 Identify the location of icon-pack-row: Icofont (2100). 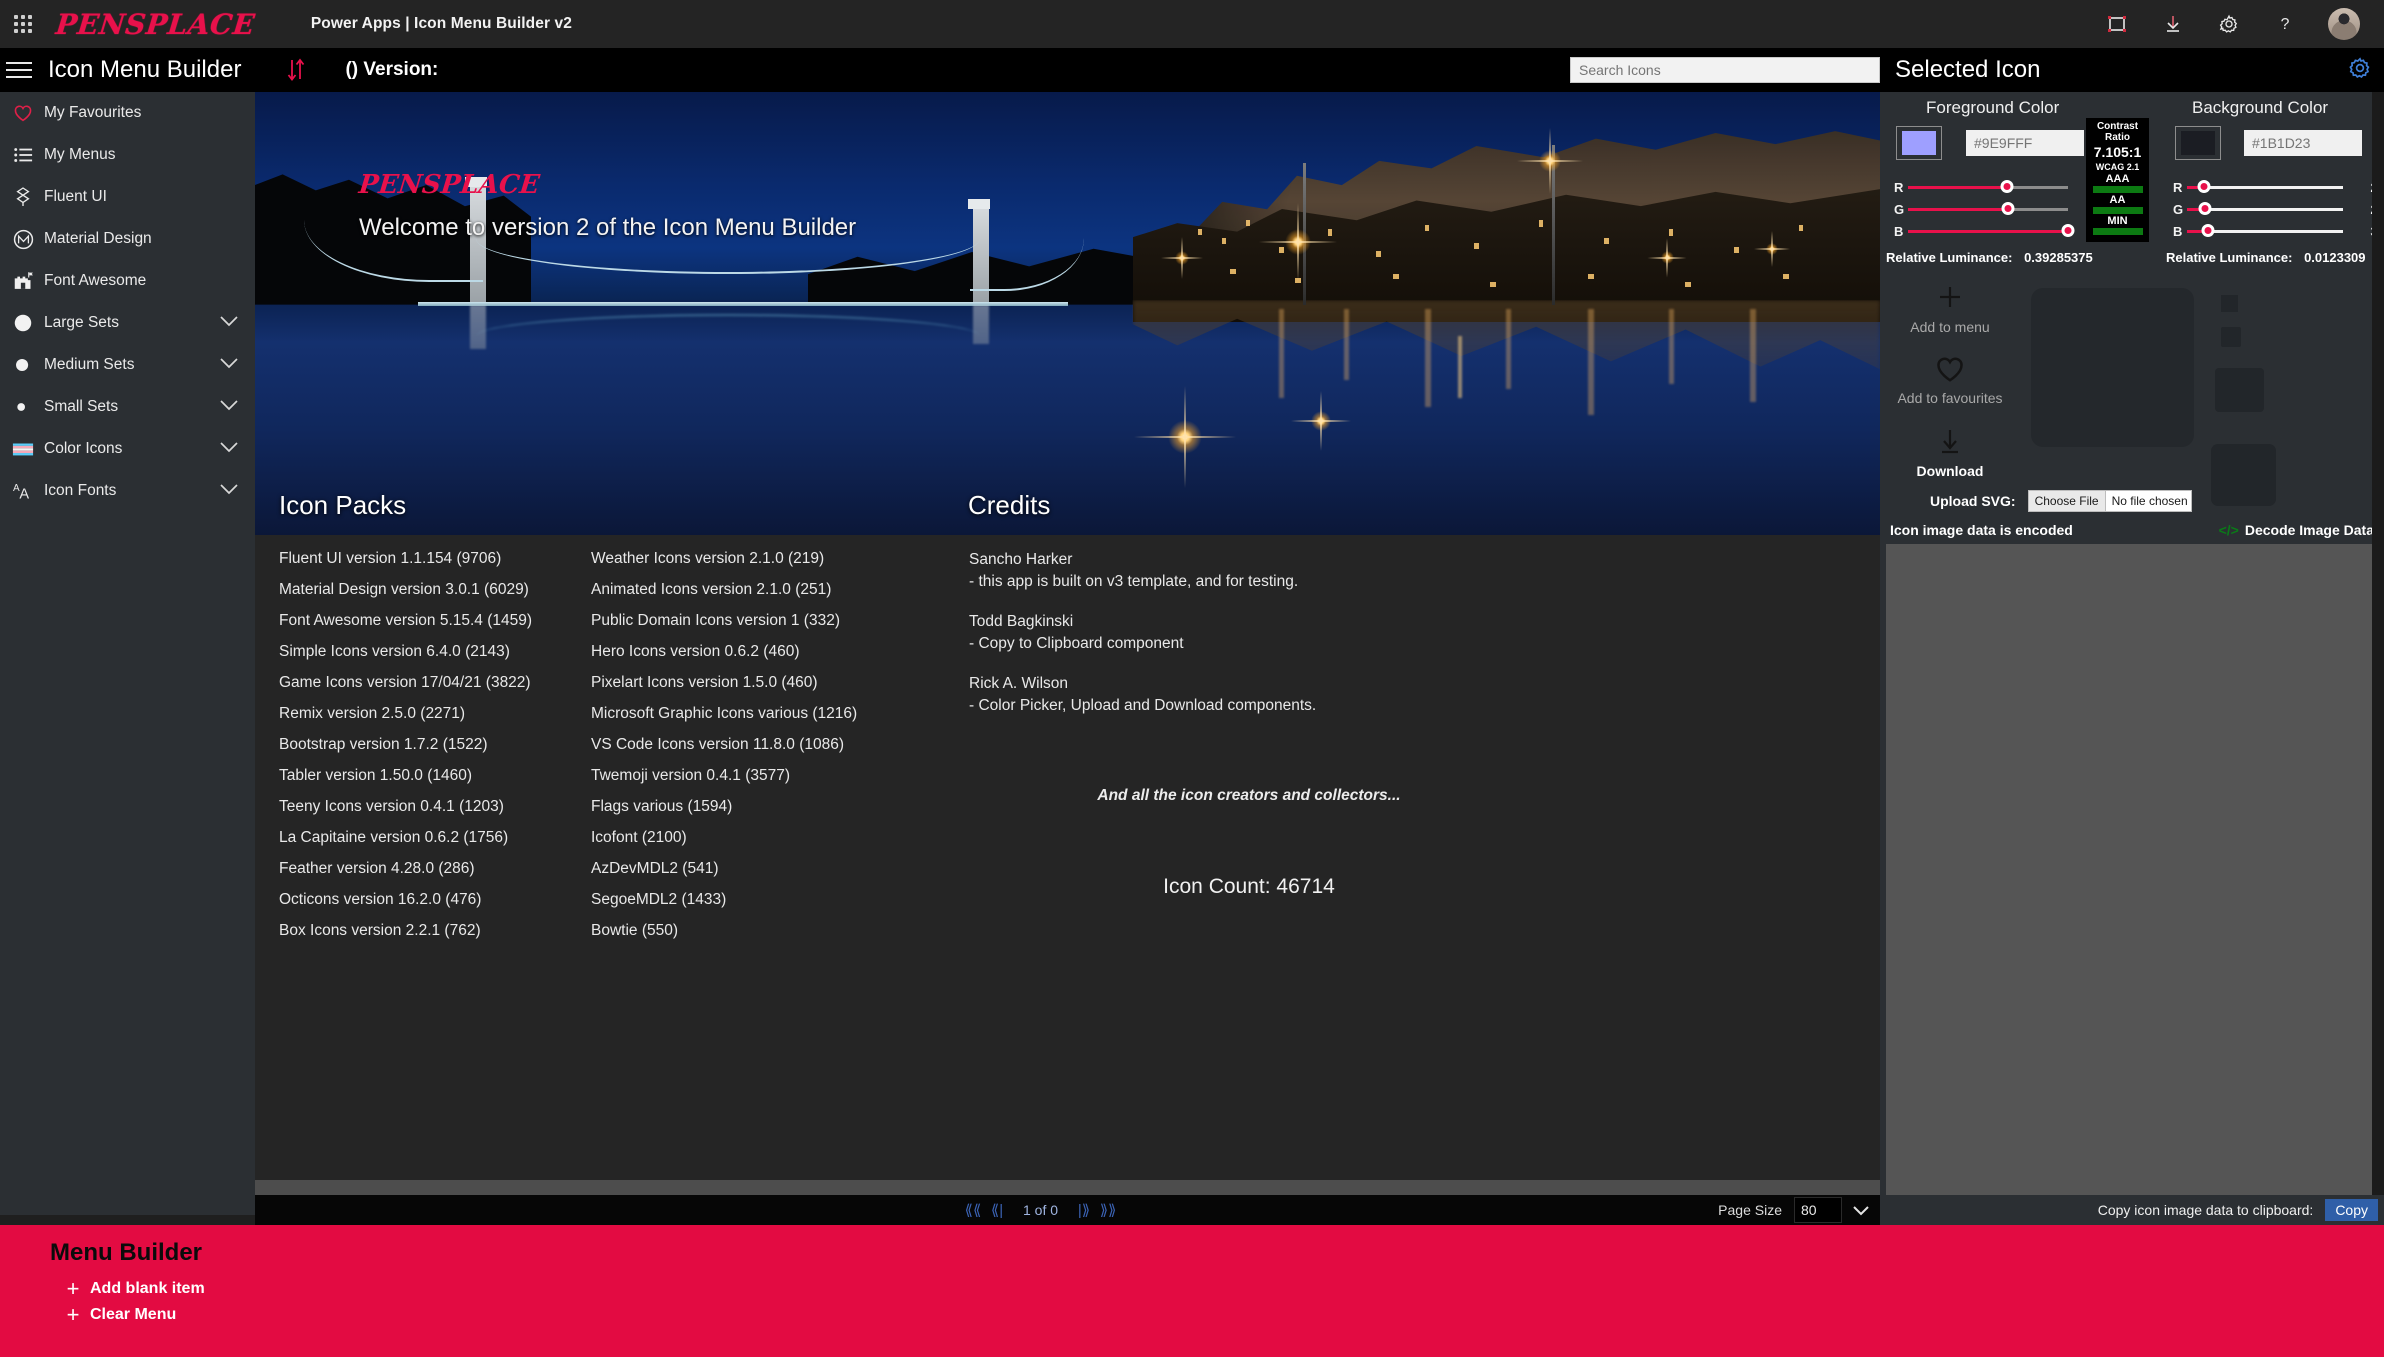
(639, 837).